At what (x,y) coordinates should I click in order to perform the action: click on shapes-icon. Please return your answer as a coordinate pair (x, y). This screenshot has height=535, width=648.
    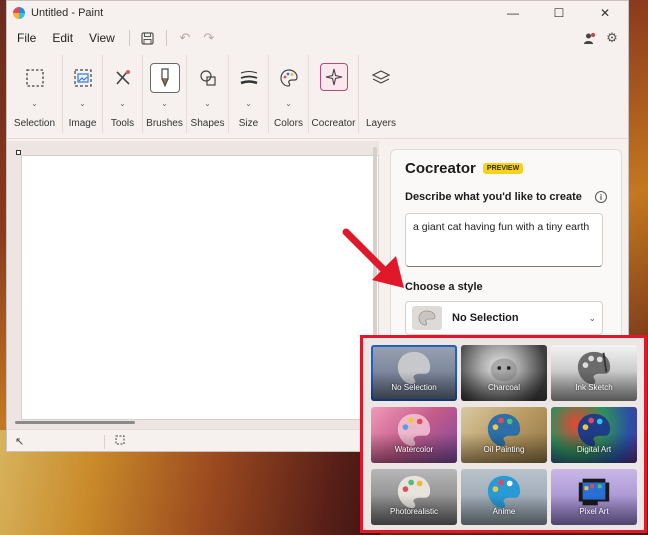
    Looking at the image, I should click on (208, 78).